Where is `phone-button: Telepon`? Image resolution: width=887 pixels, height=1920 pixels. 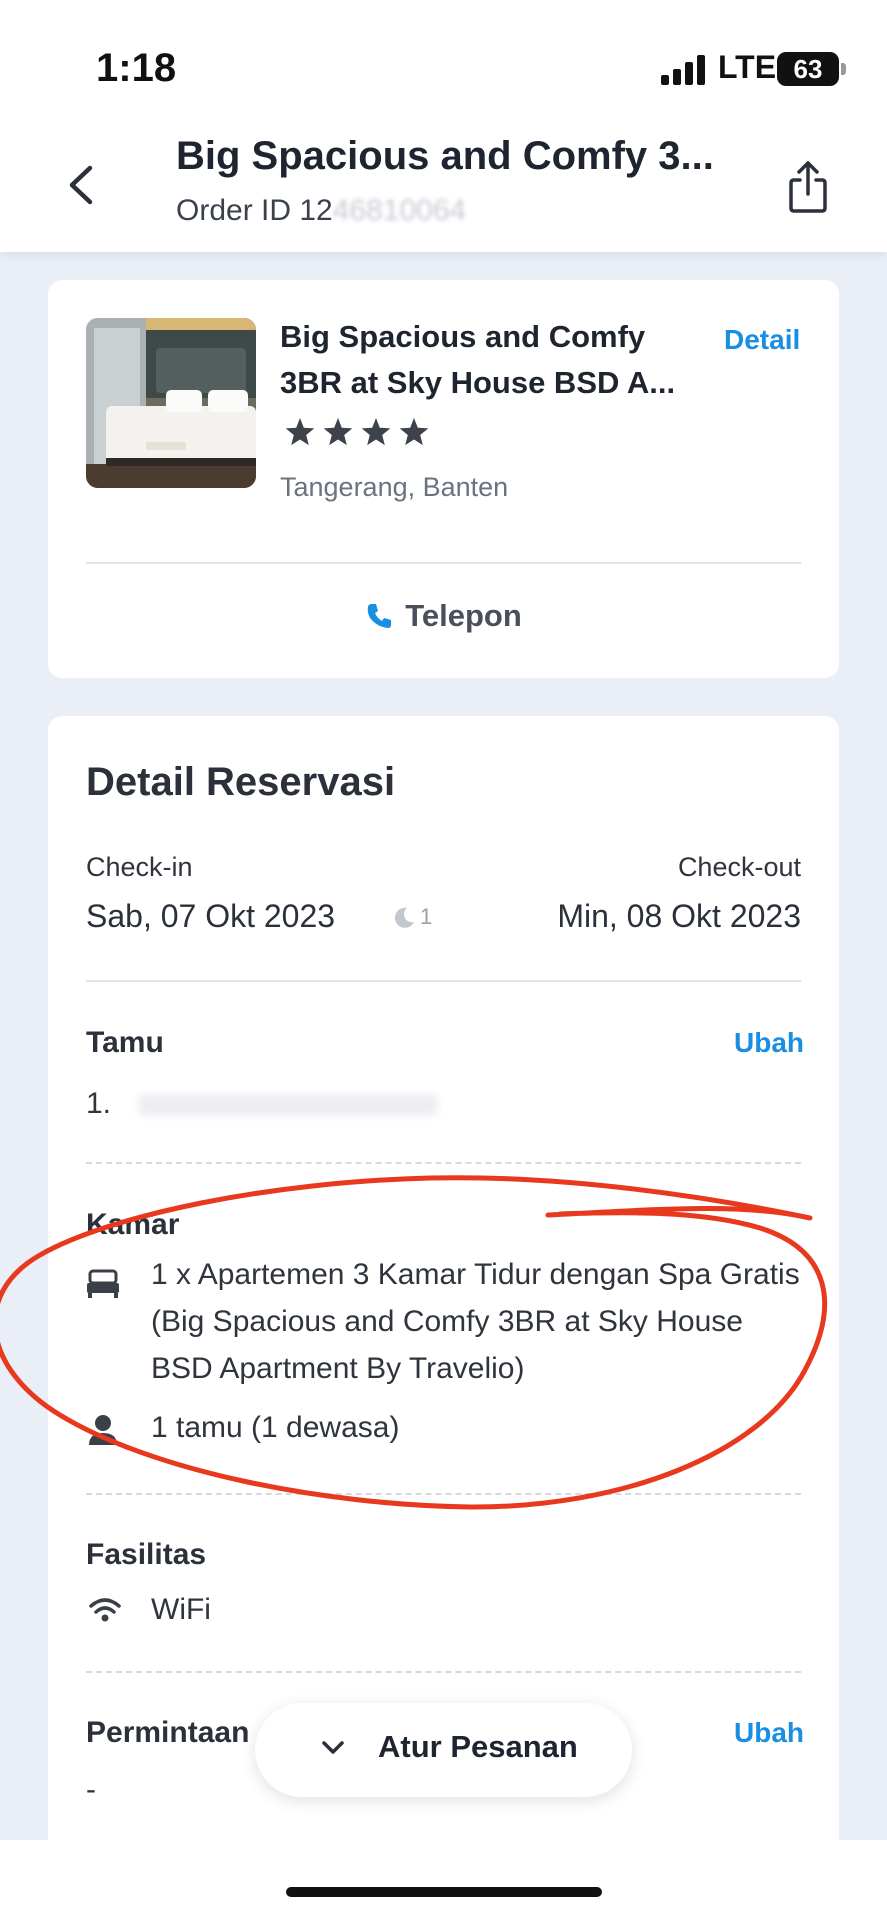
phone-button: Telepon is located at coordinates (443, 616).